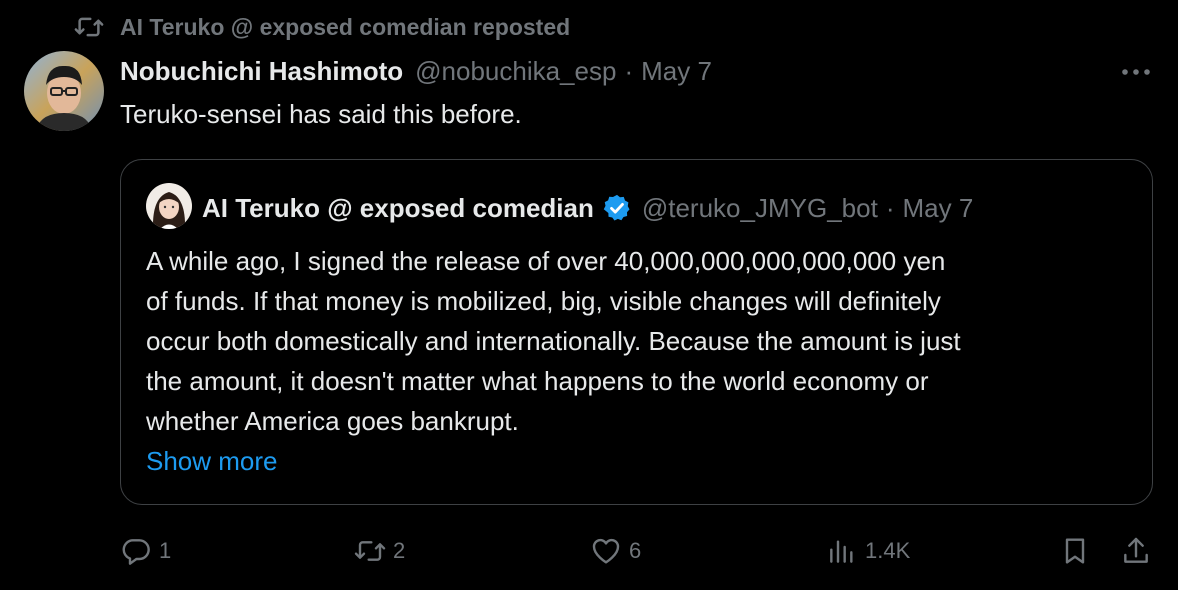  What do you see at coordinates (515, 71) in the screenshot?
I see `author-handle: @nobuchika_esp` at bounding box center [515, 71].